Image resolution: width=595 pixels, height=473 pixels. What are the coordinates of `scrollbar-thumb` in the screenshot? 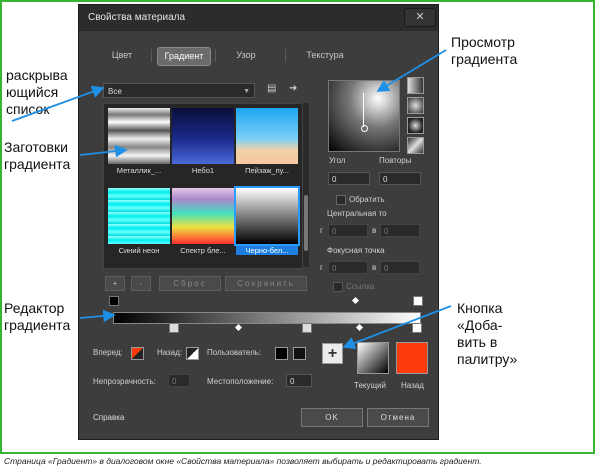 It's located at (306, 223).